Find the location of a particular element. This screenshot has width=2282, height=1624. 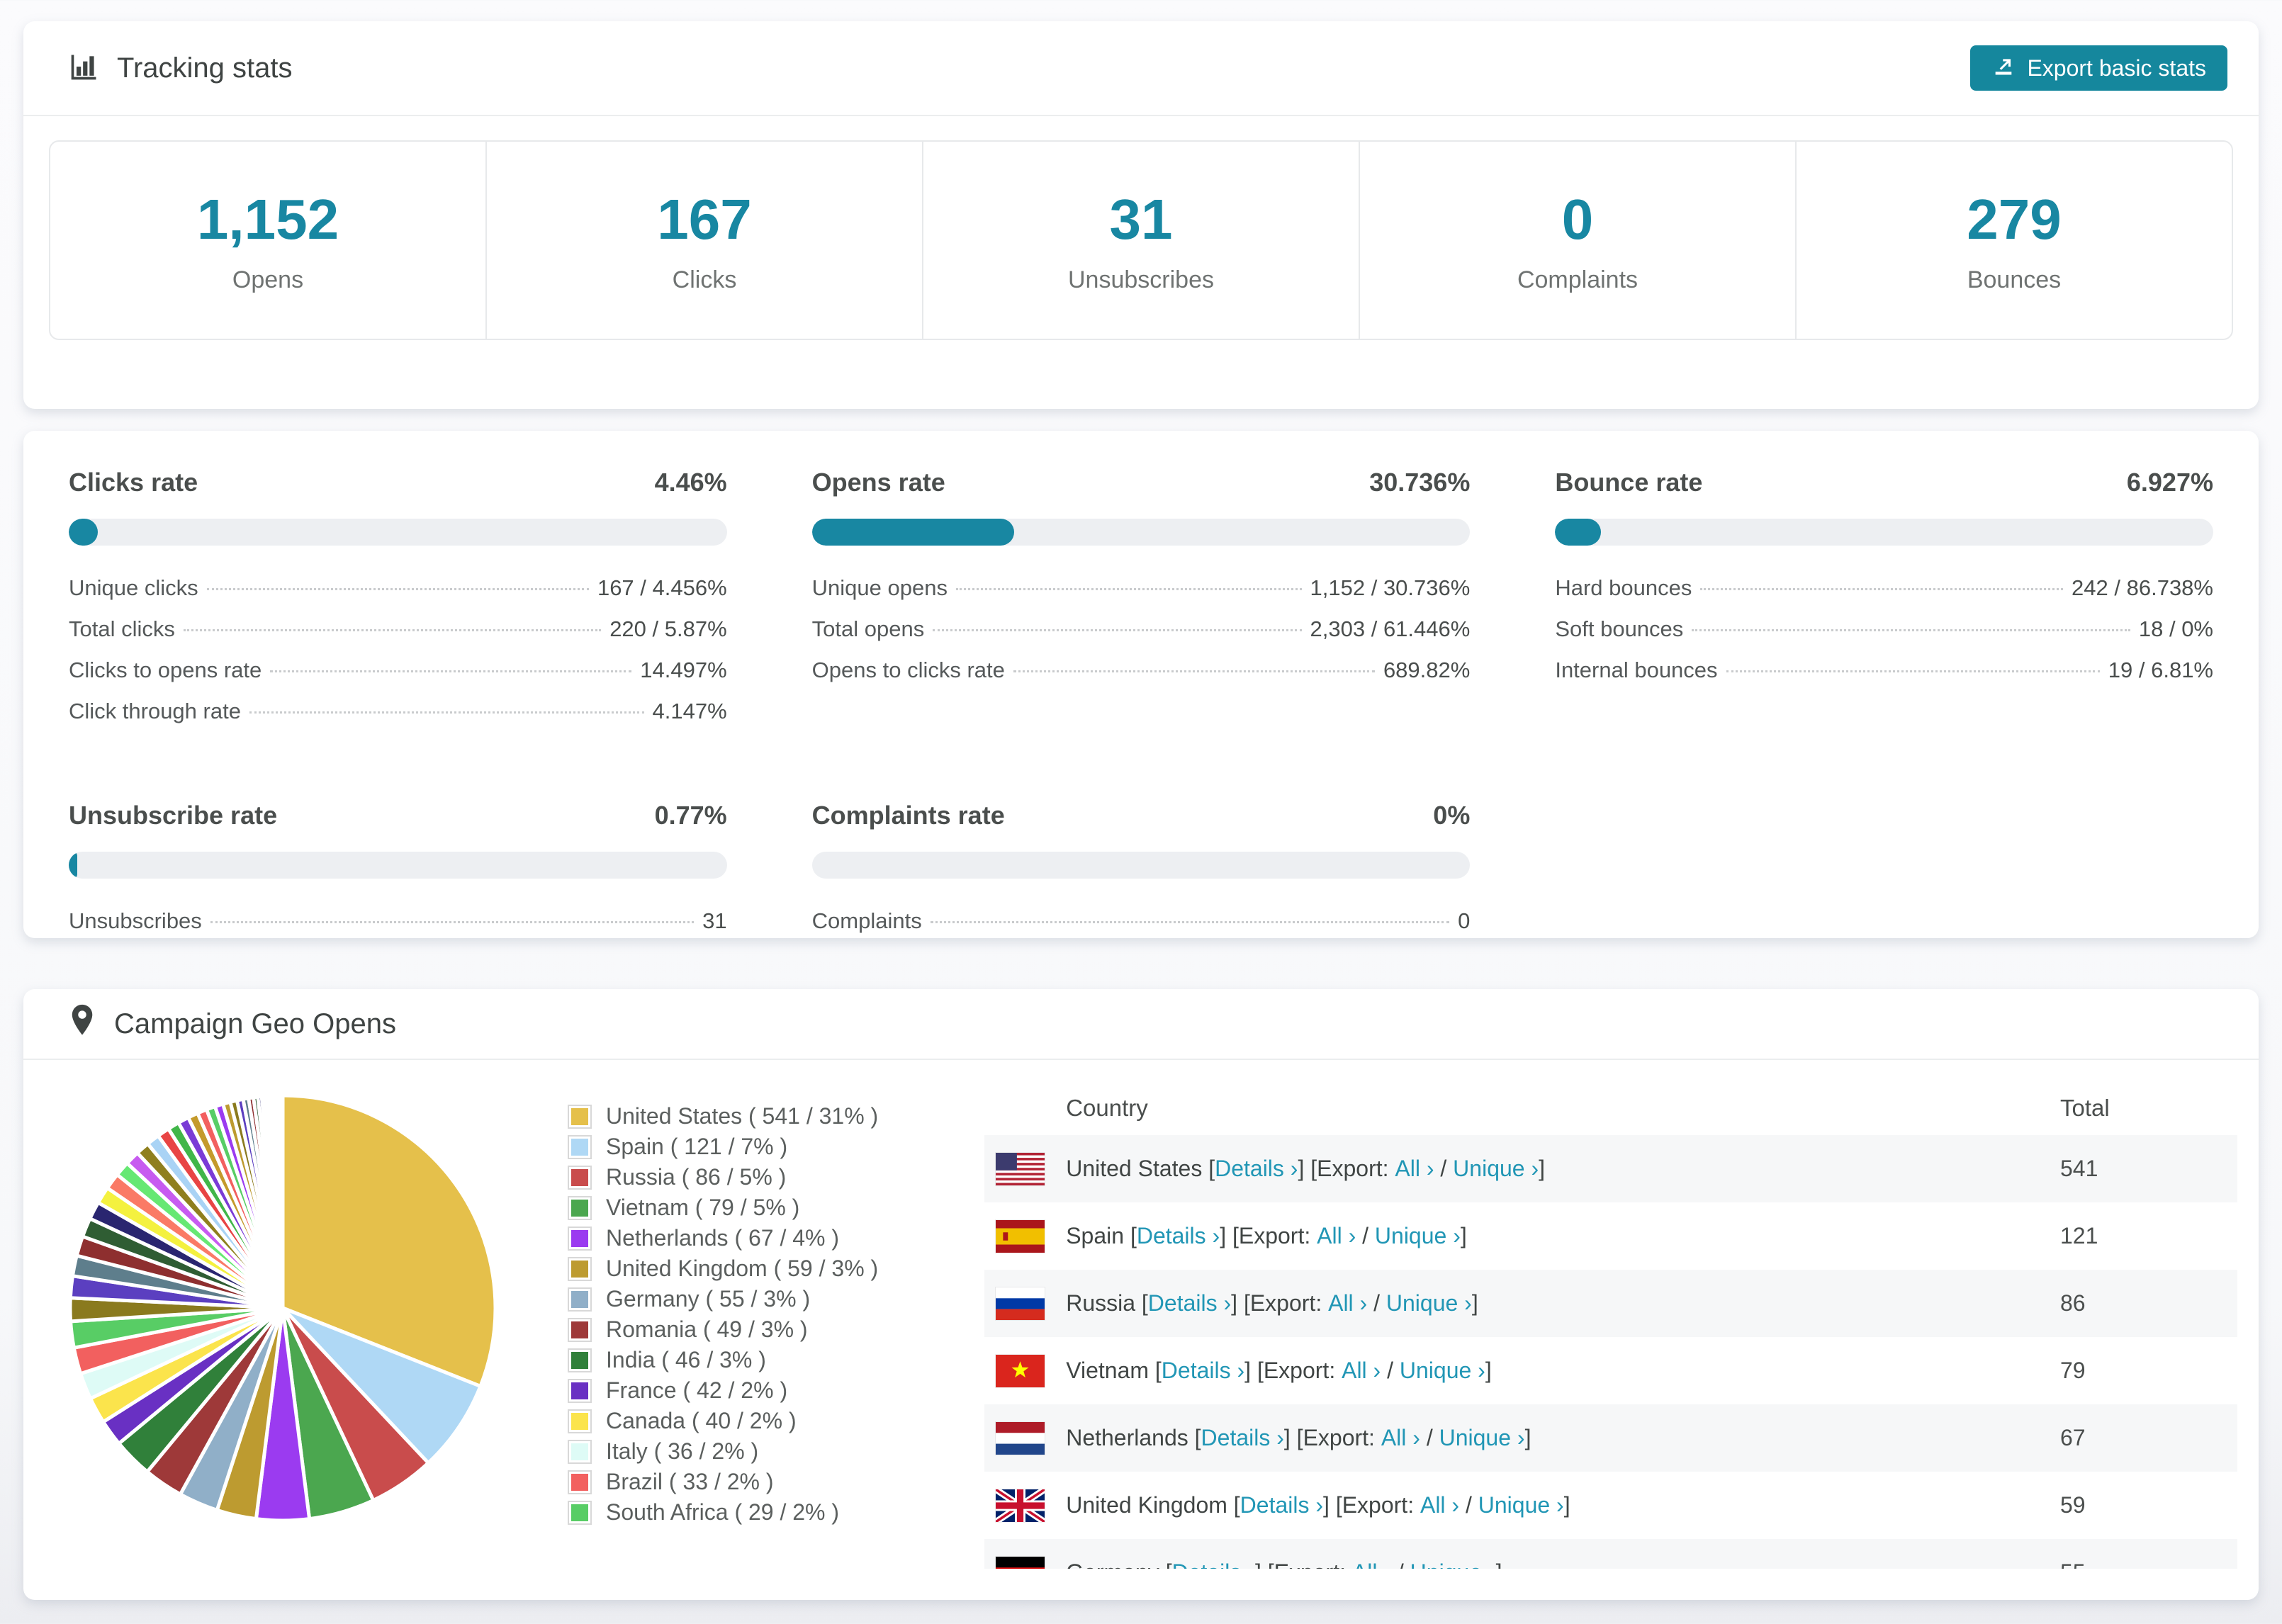

legend-label: South Africa ( 29 / 2% ) is located at coordinates (723, 1512).